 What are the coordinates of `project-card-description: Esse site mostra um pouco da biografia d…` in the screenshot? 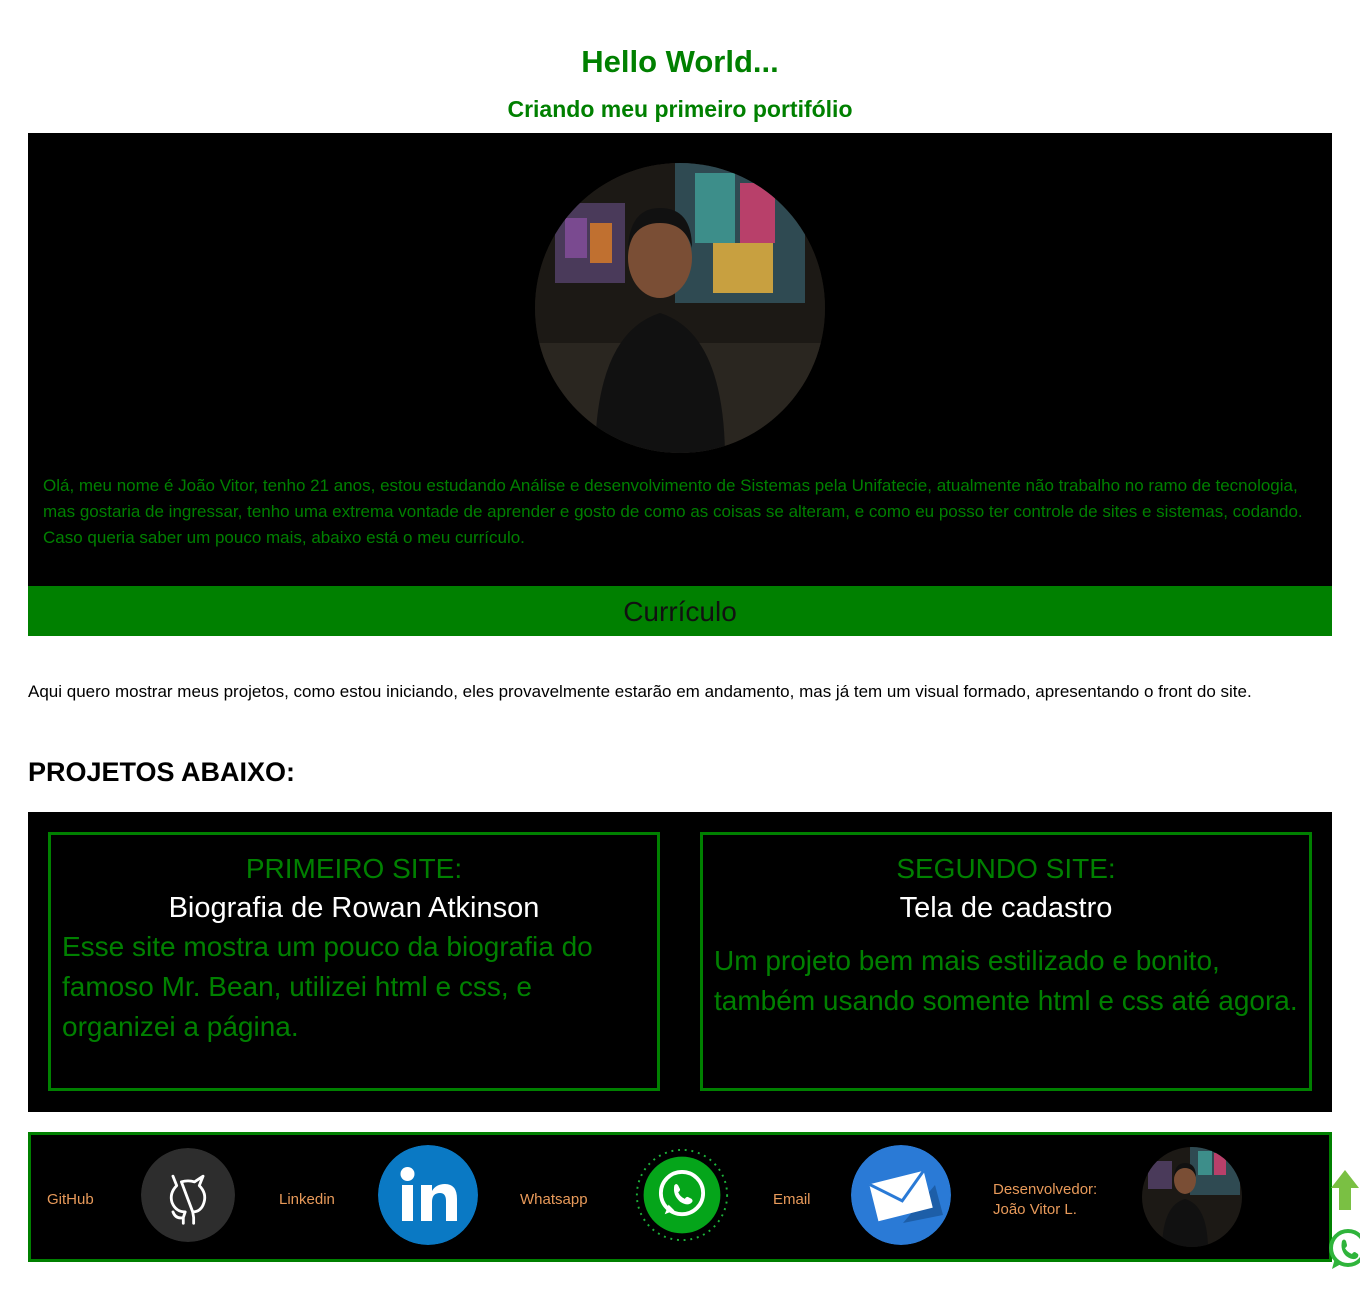 It's located at (327, 986).